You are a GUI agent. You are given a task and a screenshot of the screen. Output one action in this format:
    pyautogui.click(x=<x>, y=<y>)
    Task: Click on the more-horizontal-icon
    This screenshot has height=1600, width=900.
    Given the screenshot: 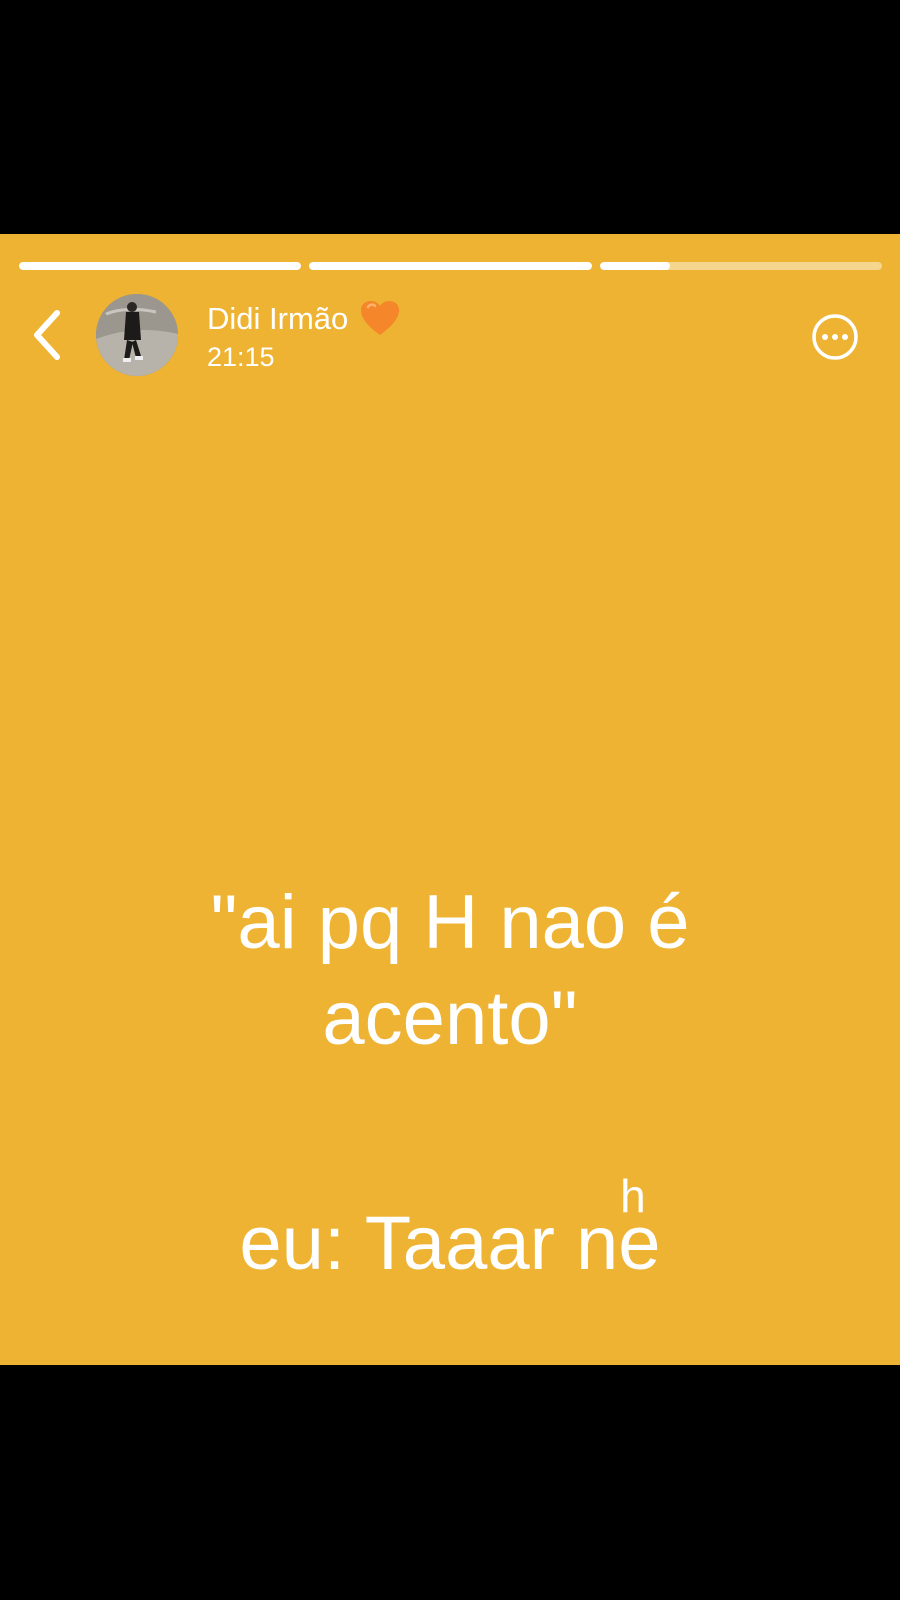 What is the action you would take?
    pyautogui.click(x=835, y=337)
    